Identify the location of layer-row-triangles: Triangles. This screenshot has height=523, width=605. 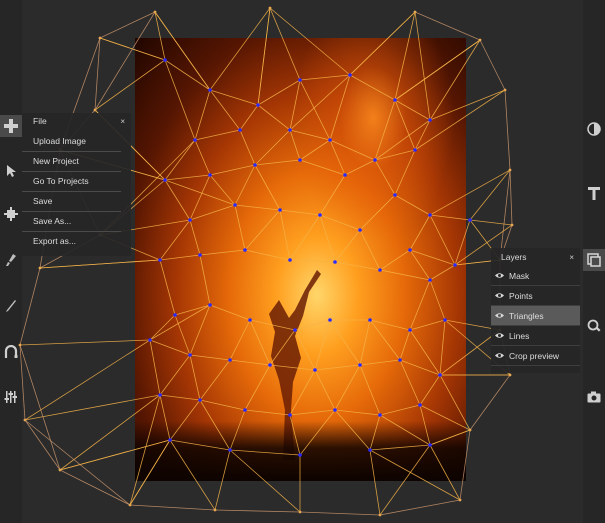
(535, 316).